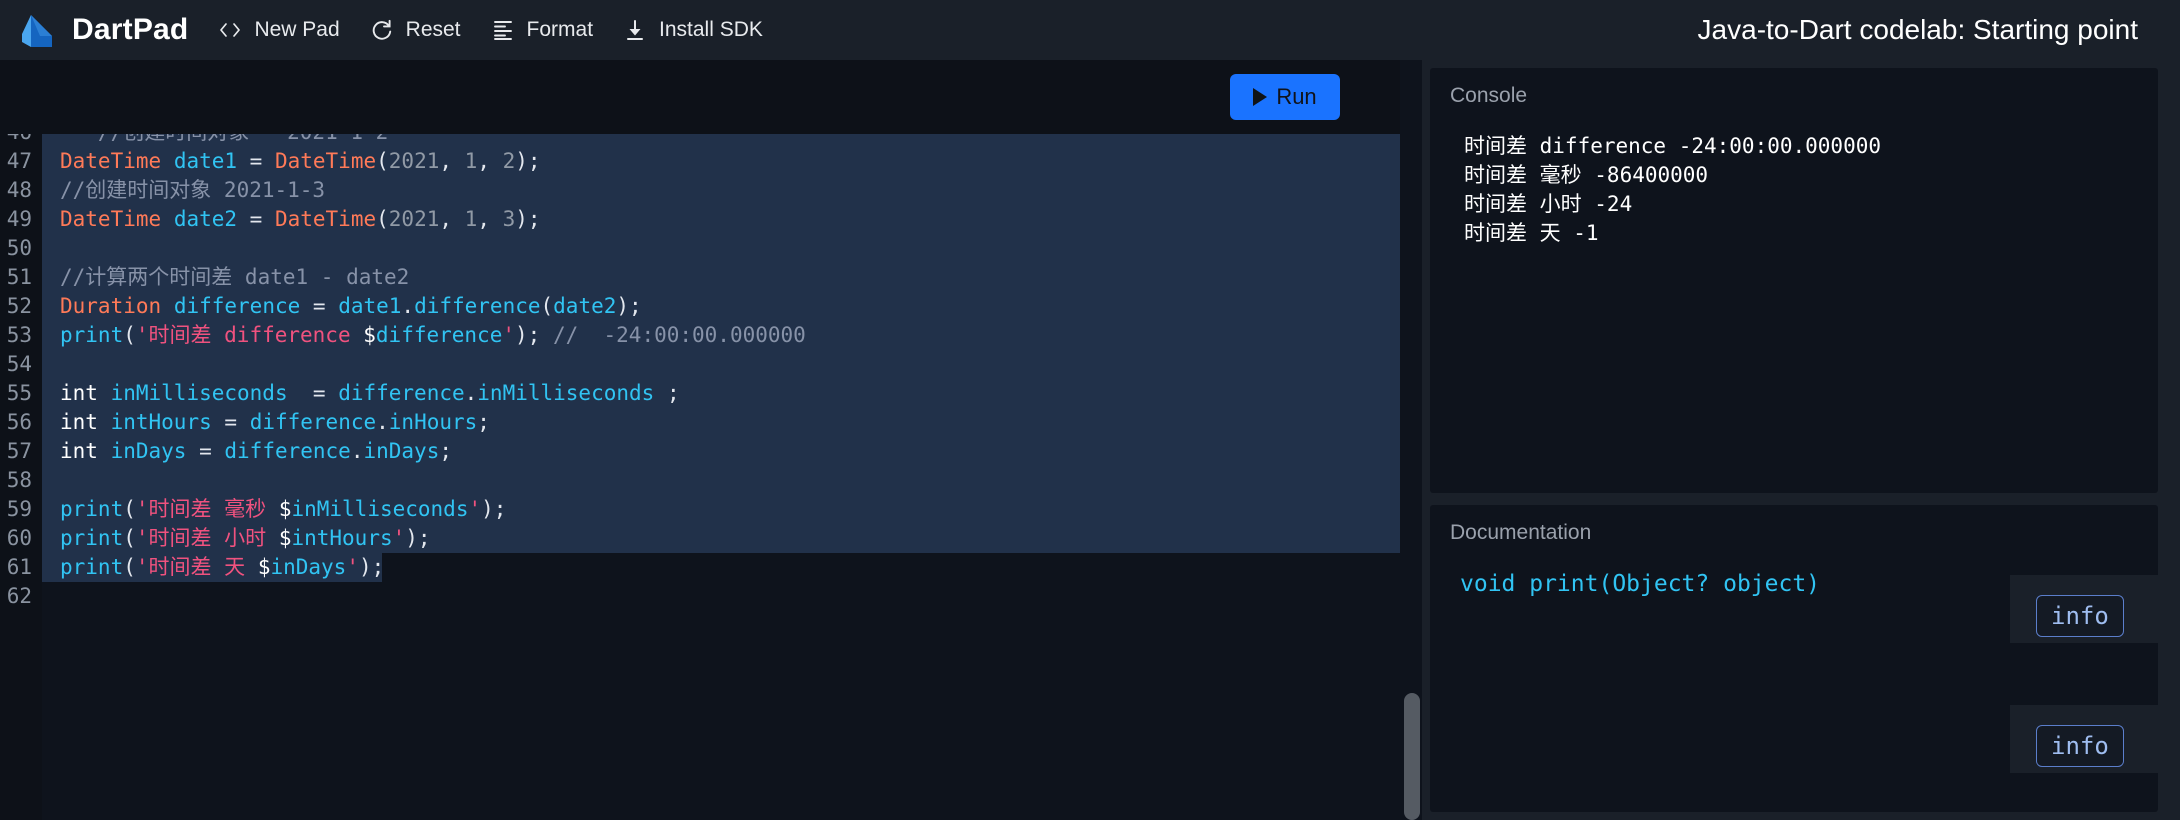 The width and height of the screenshot is (2180, 820). What do you see at coordinates (721, 451) in the screenshot?
I see `code-line: int inDays = difference.inDays;` at bounding box center [721, 451].